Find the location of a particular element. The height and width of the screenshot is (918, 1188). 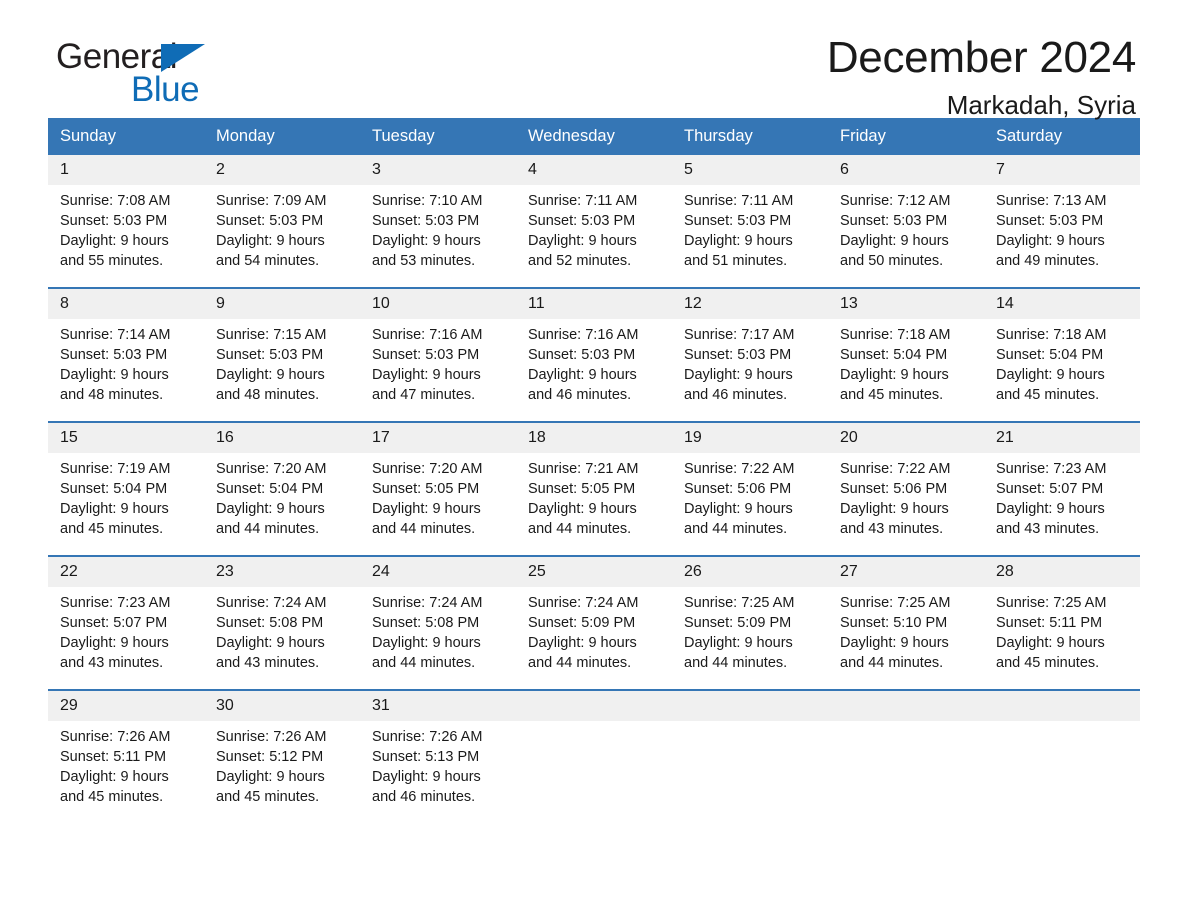

day-number: 3 is located at coordinates (438, 170).